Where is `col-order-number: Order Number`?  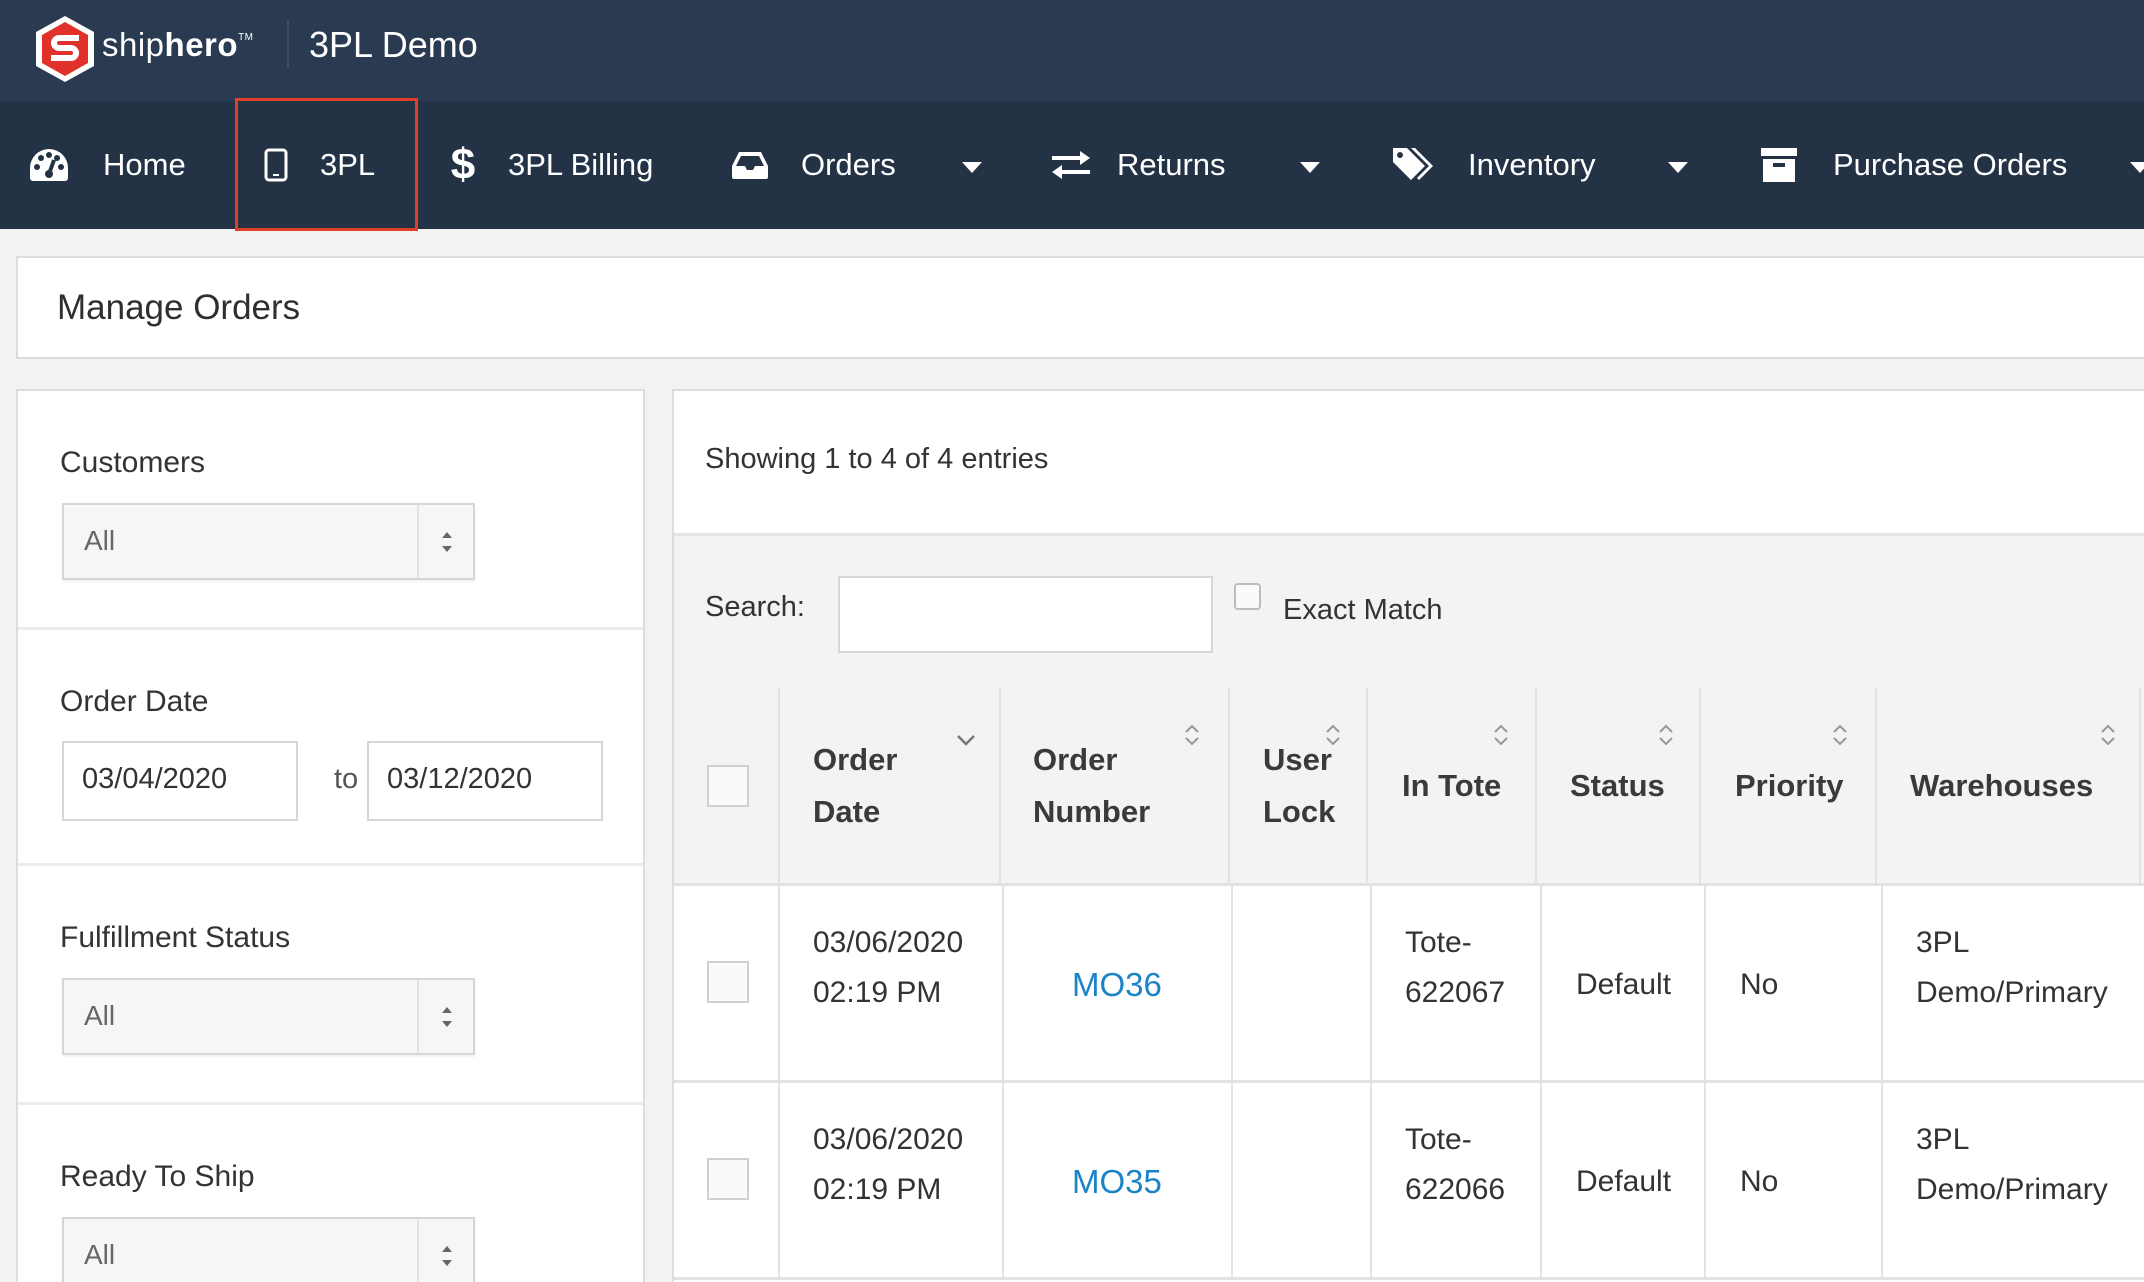
col-order-number: Order Number is located at coordinates (1091, 786).